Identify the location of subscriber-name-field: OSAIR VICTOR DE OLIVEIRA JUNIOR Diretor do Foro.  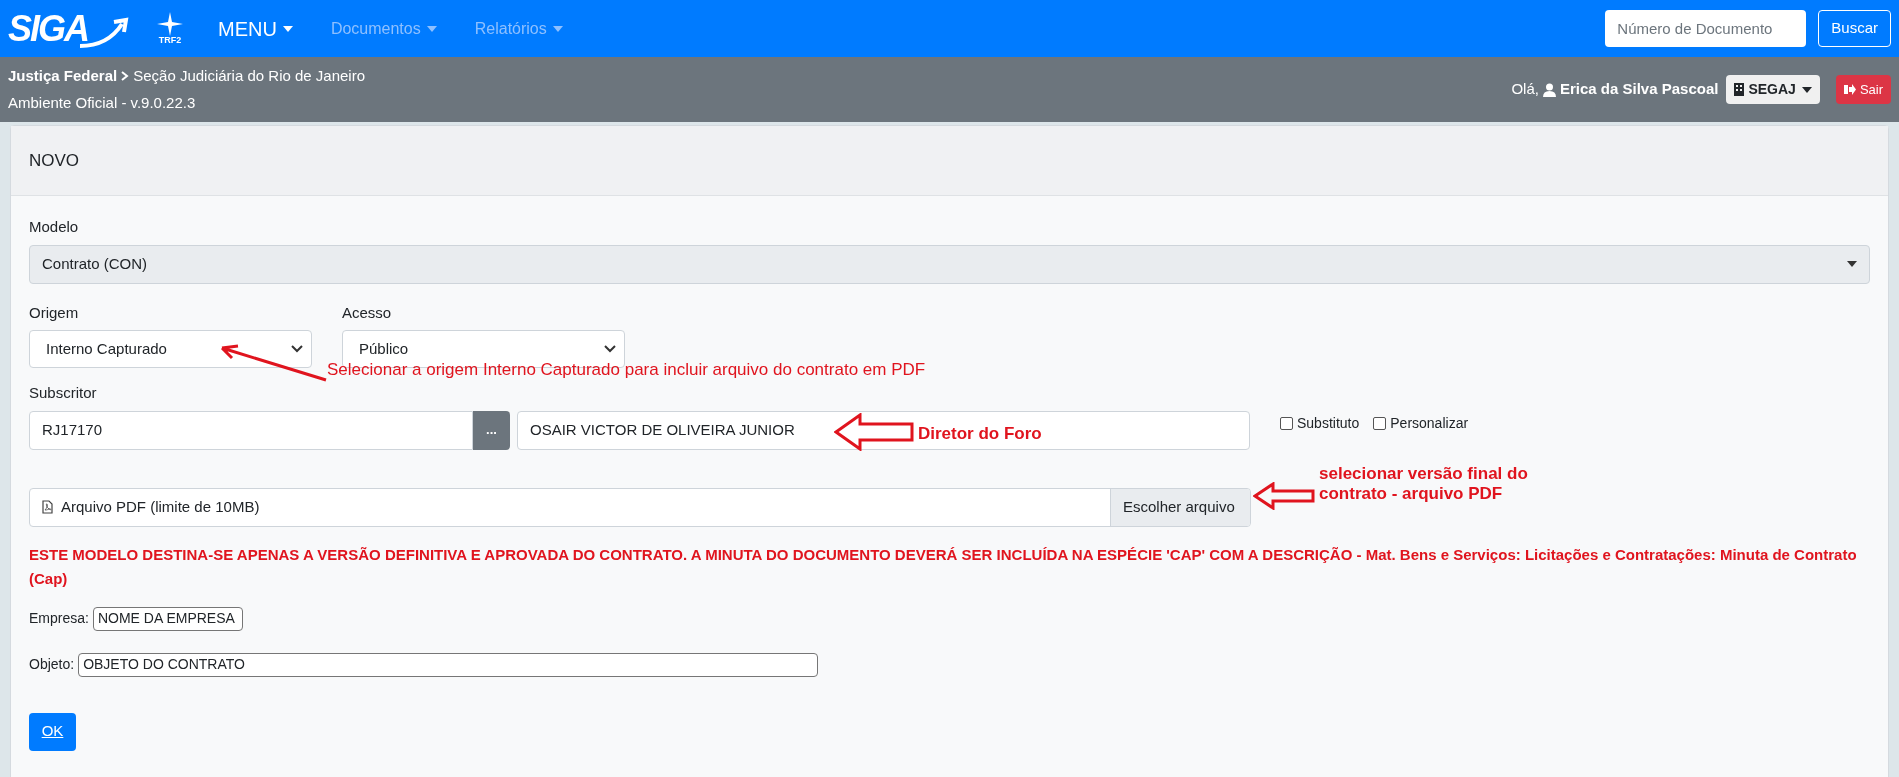
(883, 430).